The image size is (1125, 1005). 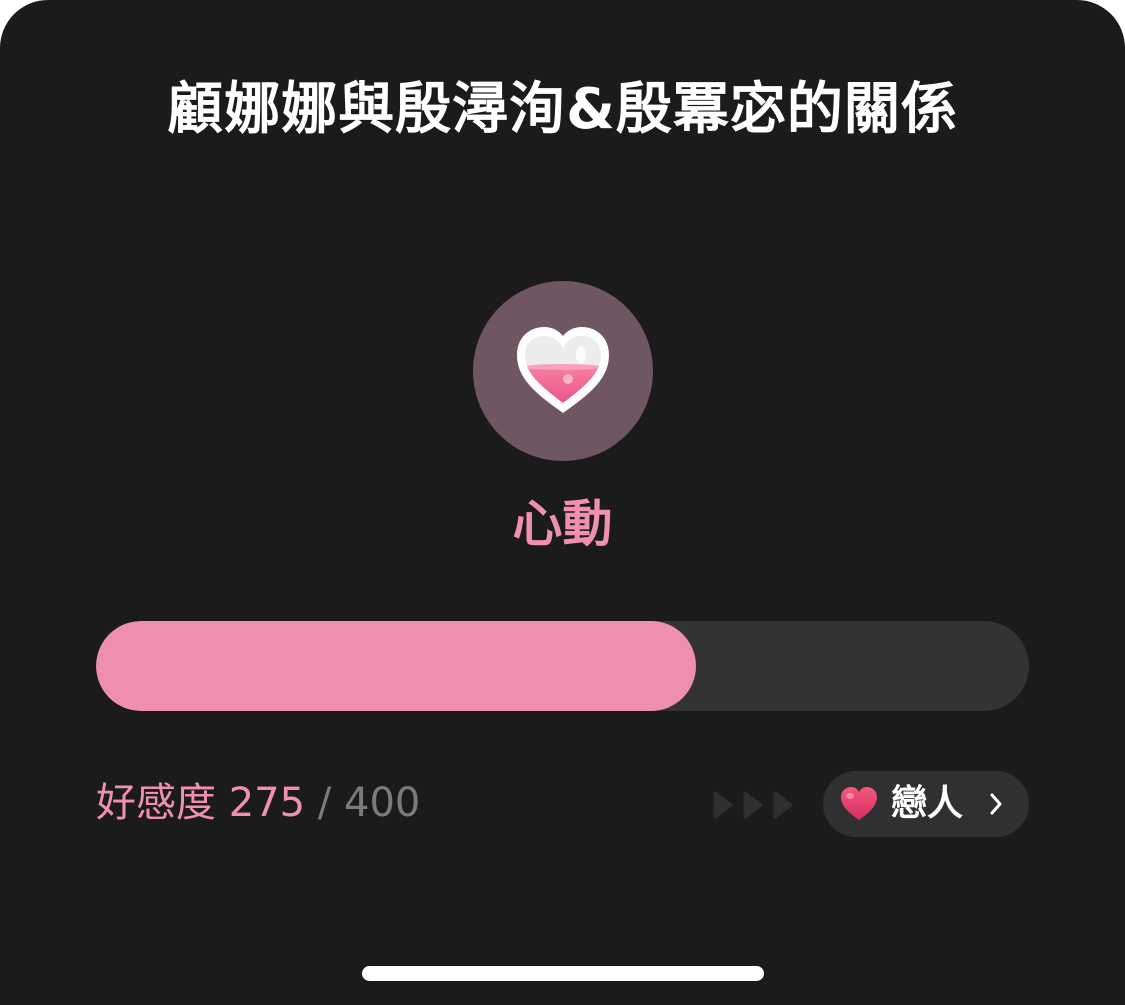 I want to click on triple-play-arrows-icon, so click(x=753, y=805).